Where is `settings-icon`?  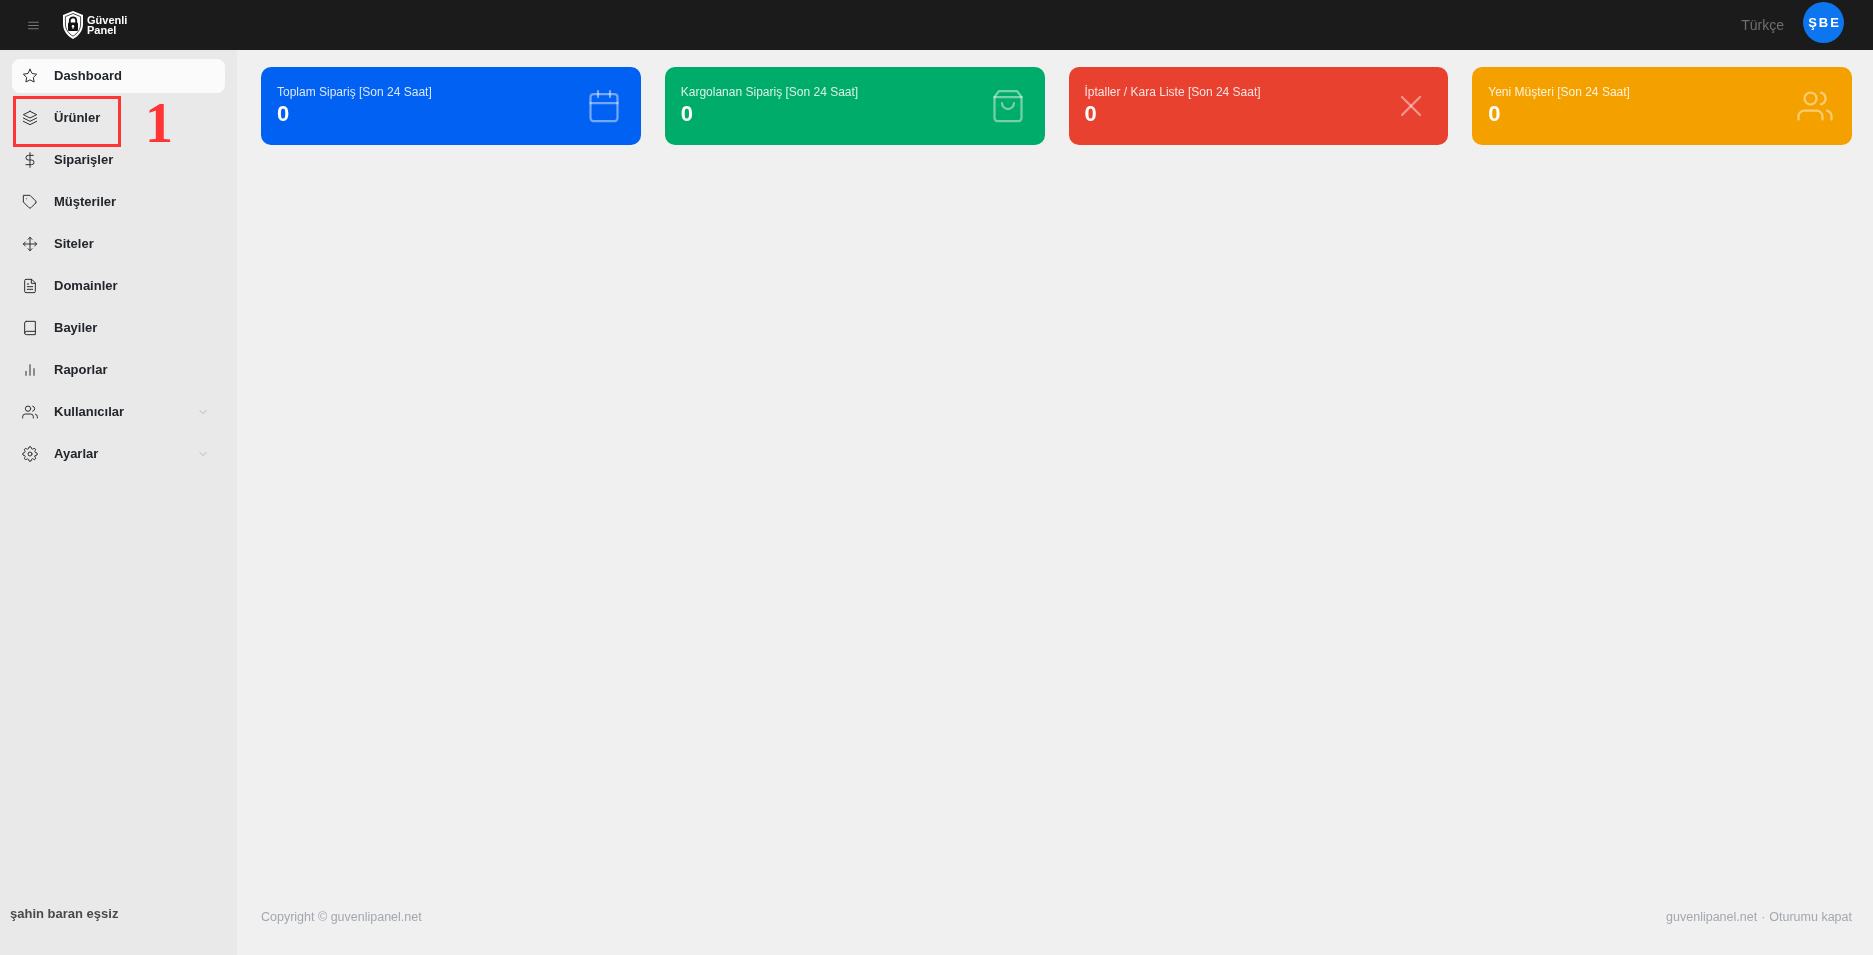
settings-icon is located at coordinates (30, 454).